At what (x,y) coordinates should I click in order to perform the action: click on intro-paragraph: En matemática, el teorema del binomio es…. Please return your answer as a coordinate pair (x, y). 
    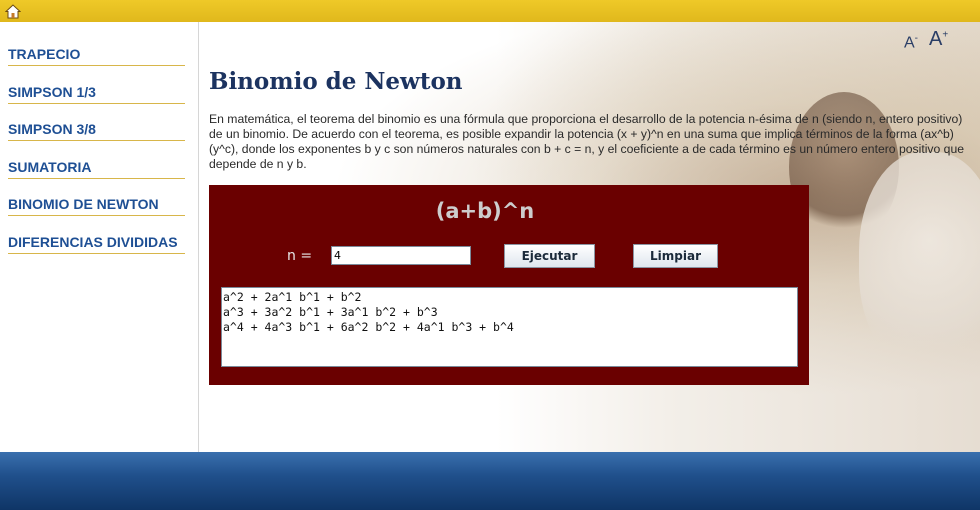
    Looking at the image, I should click on (587, 141).